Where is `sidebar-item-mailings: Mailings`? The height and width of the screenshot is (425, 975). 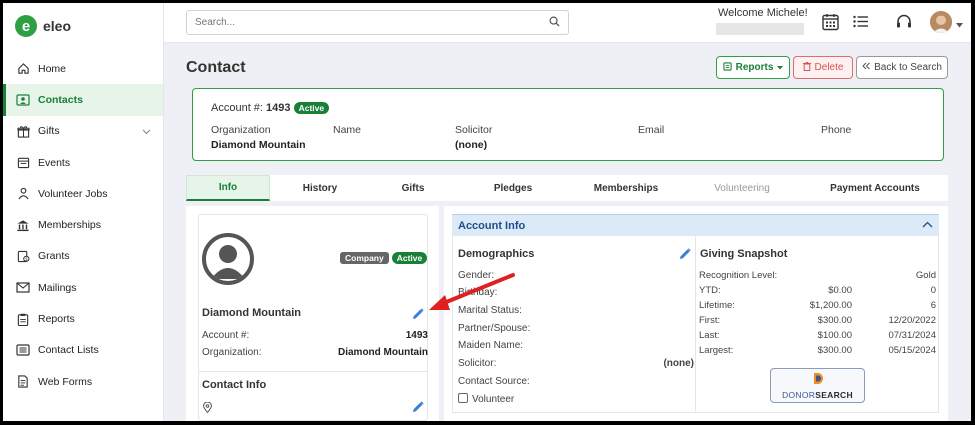 sidebar-item-mailings: Mailings is located at coordinates (83, 287).